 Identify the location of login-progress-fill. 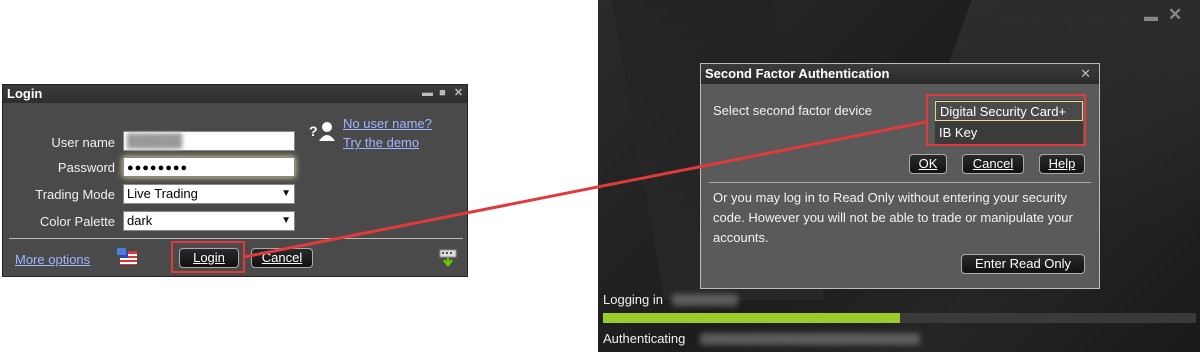
(751, 318).